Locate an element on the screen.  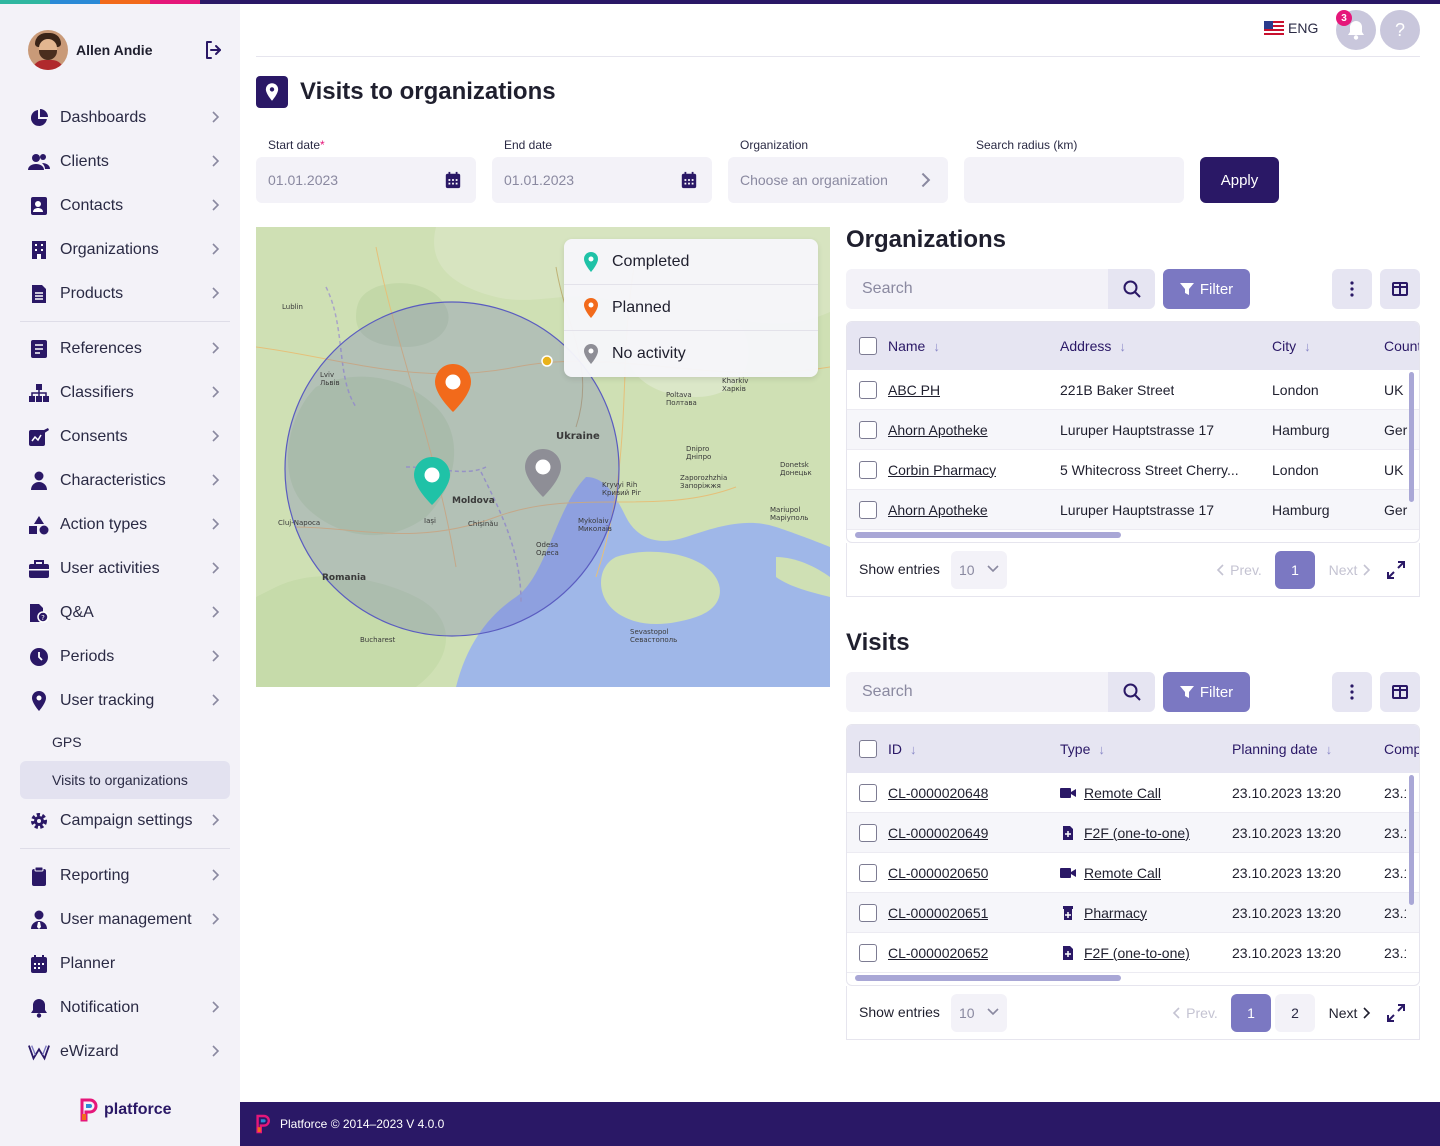
organization-name-link: ABC PH is located at coordinates (914, 389).